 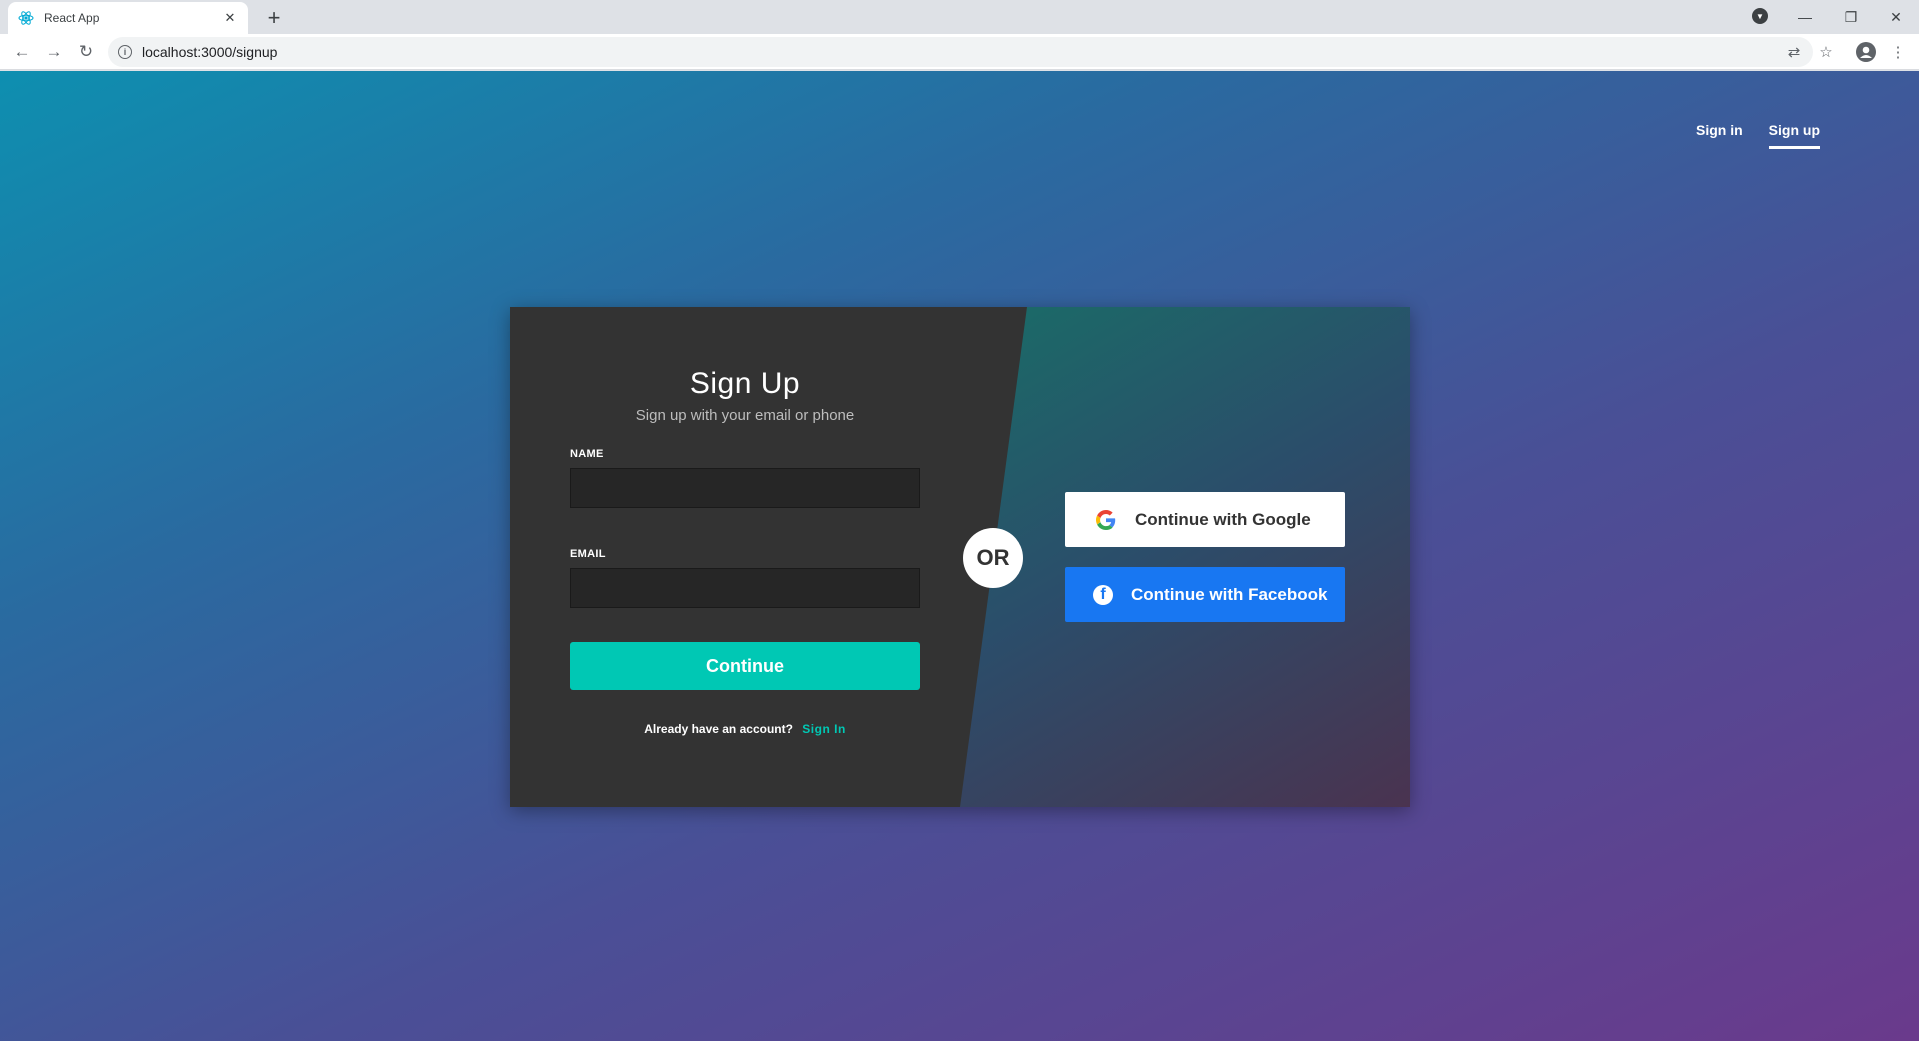 What do you see at coordinates (210, 52) in the screenshot?
I see `url-text: localhost:3000/signup` at bounding box center [210, 52].